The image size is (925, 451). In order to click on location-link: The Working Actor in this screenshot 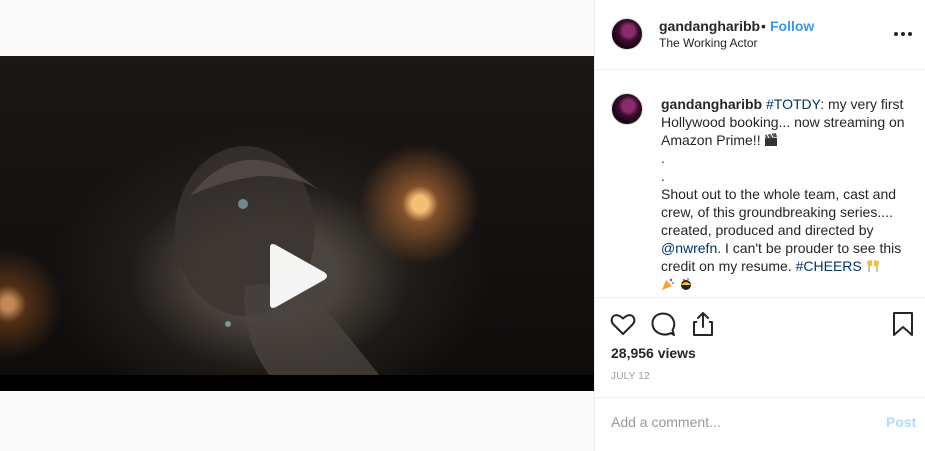, I will do `click(708, 43)`.